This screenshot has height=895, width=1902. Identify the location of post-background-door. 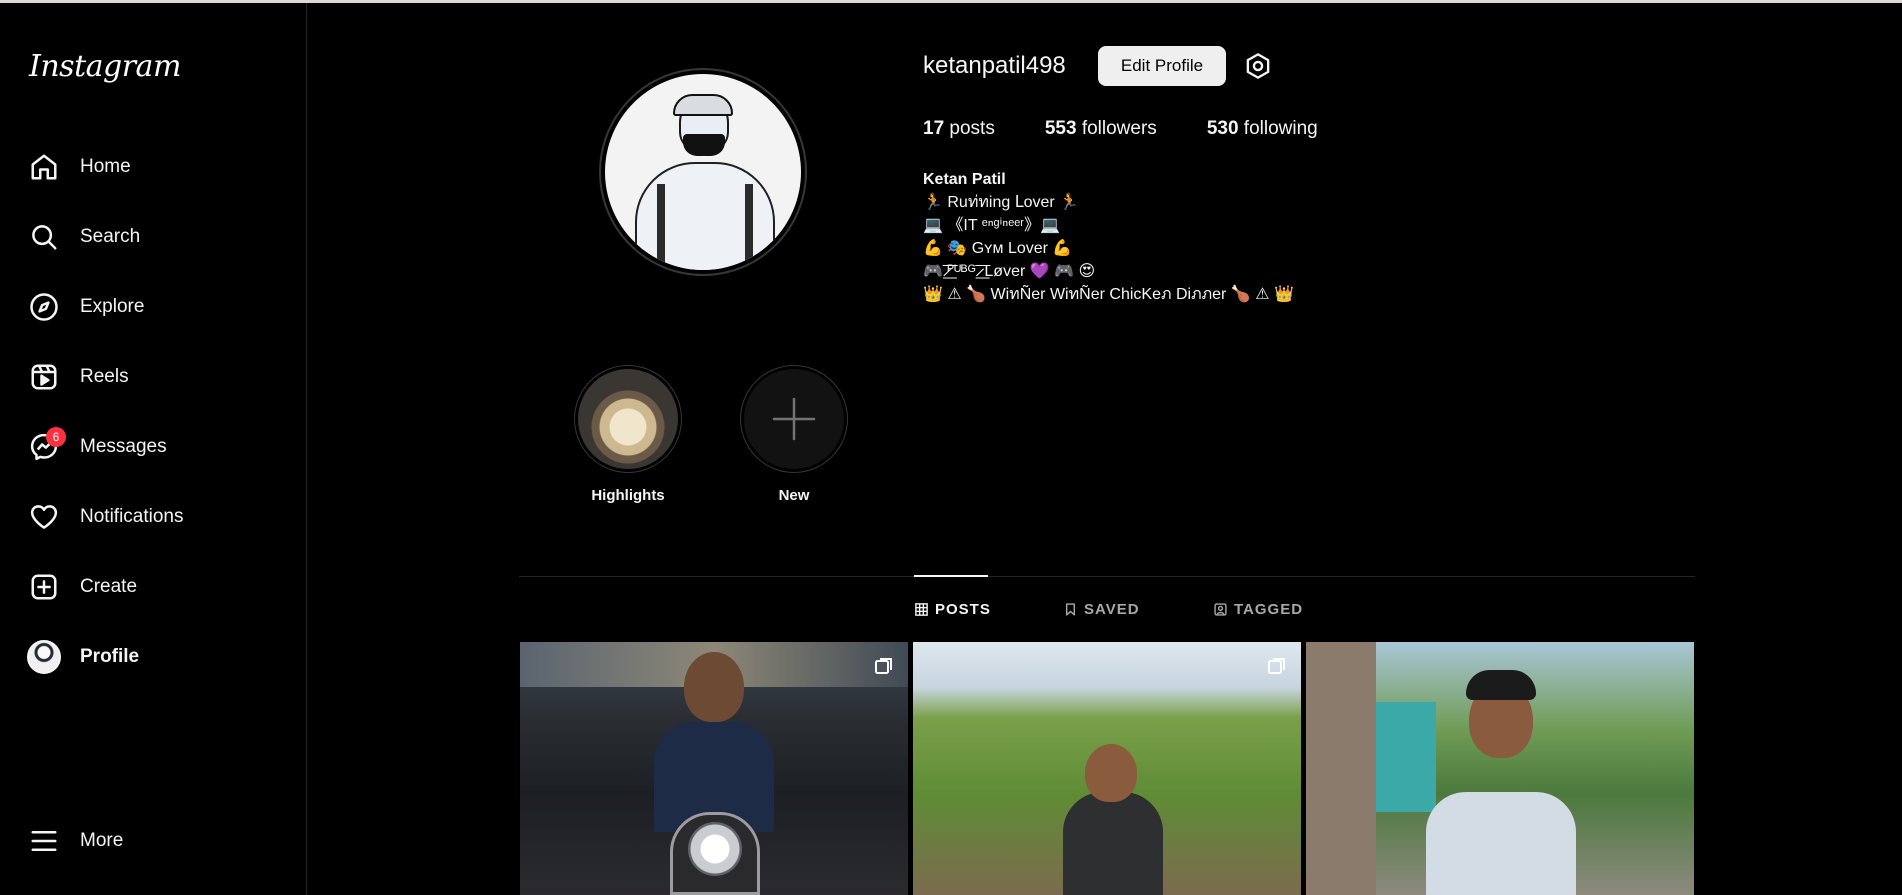
(1406, 757).